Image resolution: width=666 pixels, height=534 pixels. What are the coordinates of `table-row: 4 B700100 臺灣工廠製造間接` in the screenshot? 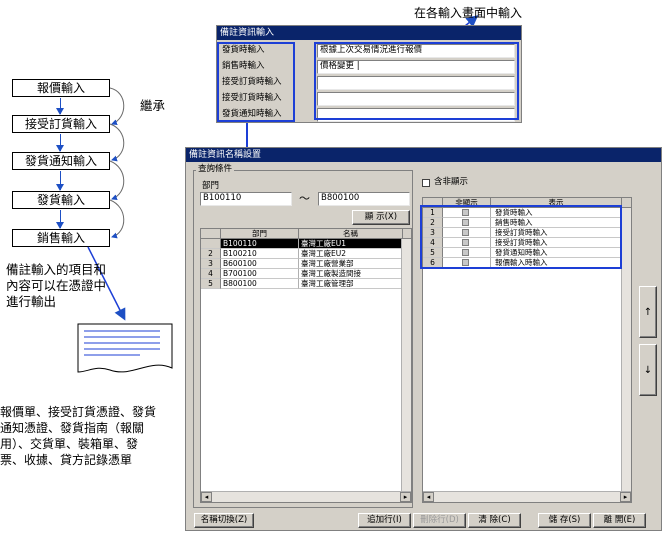 It's located at (306, 274).